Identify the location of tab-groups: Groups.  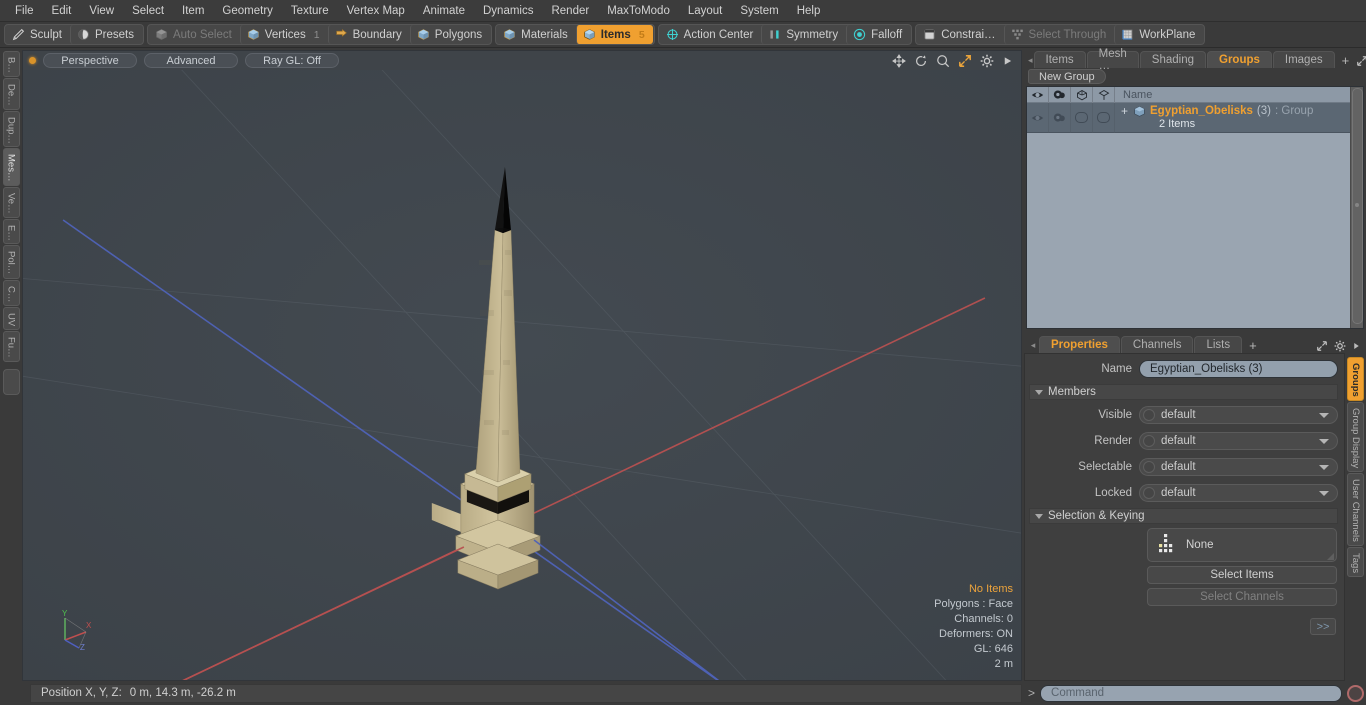
(1239, 59).